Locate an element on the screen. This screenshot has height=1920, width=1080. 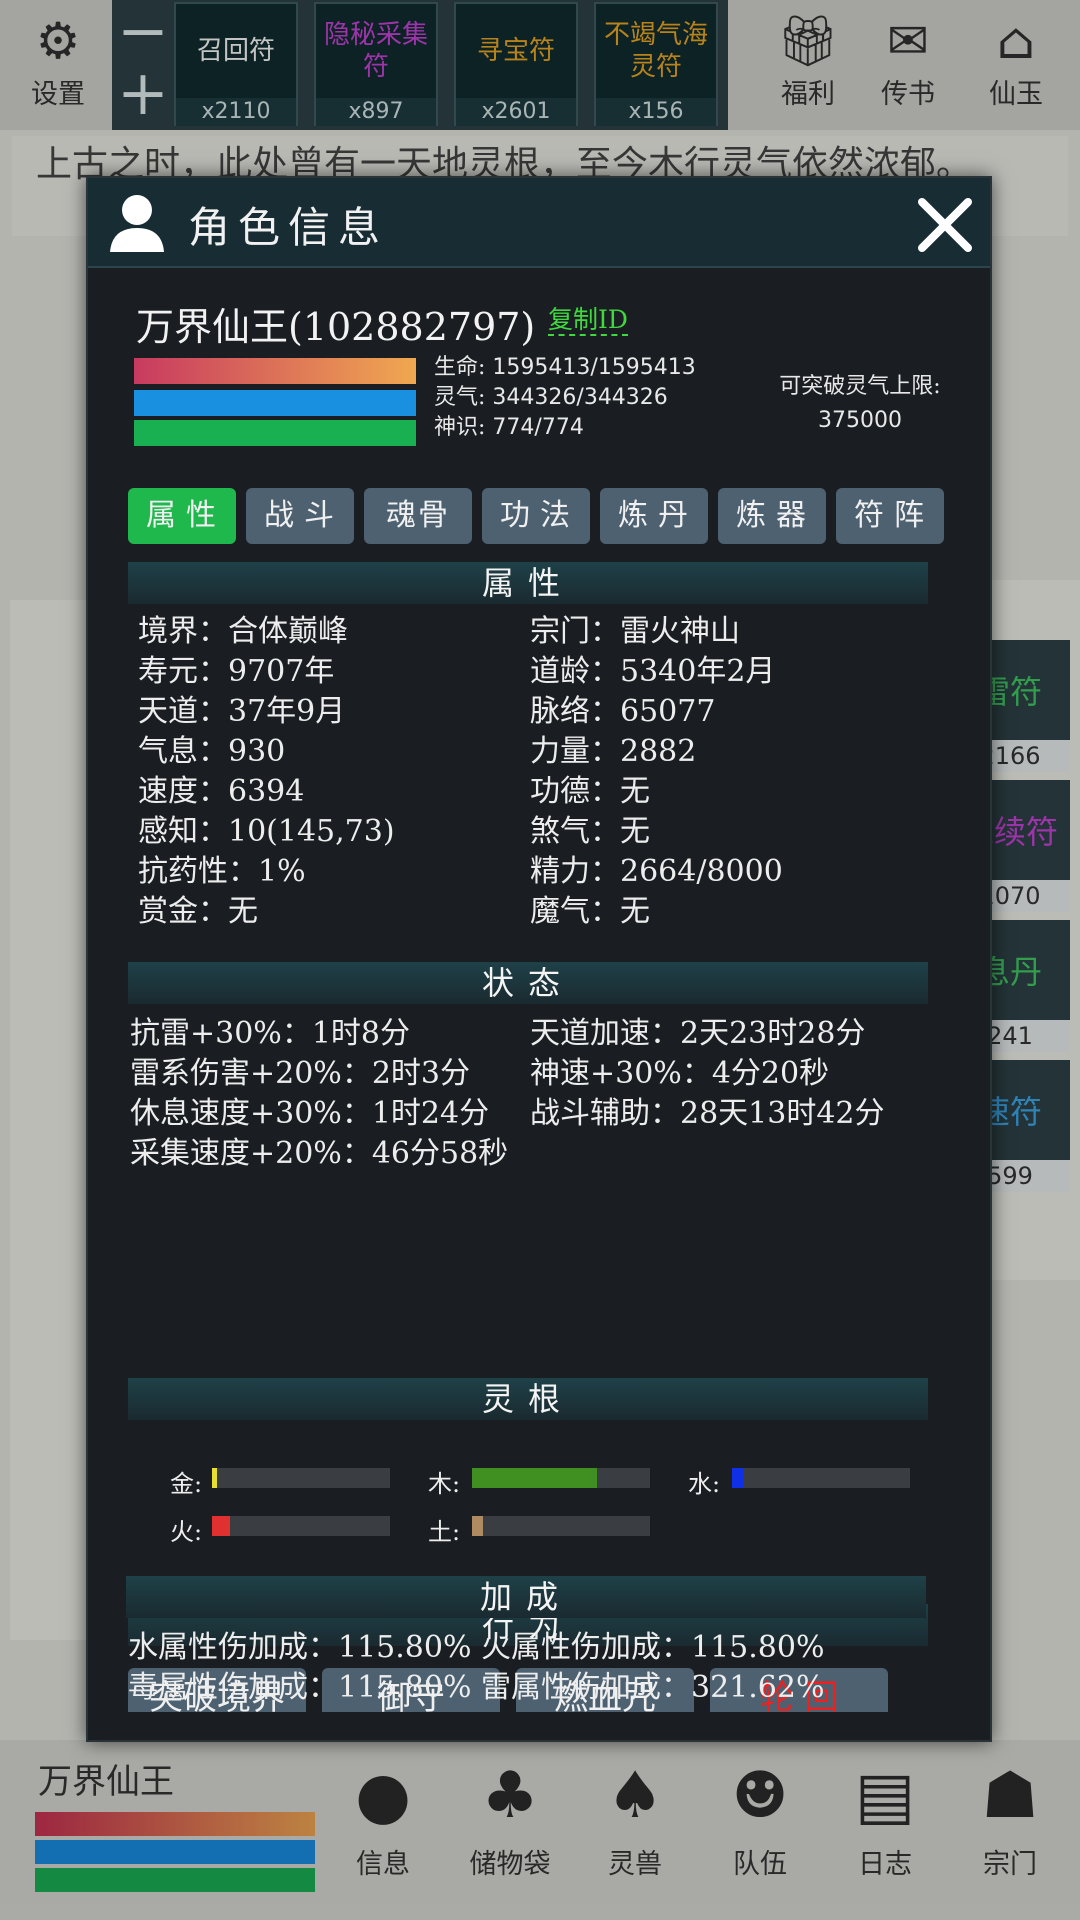
root-bar-earth is located at coordinates (561, 1526).